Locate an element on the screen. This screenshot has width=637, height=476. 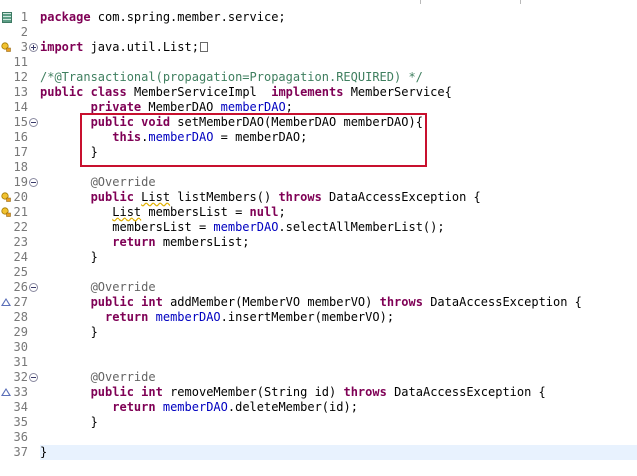
code-token: class is located at coordinates (108, 92).